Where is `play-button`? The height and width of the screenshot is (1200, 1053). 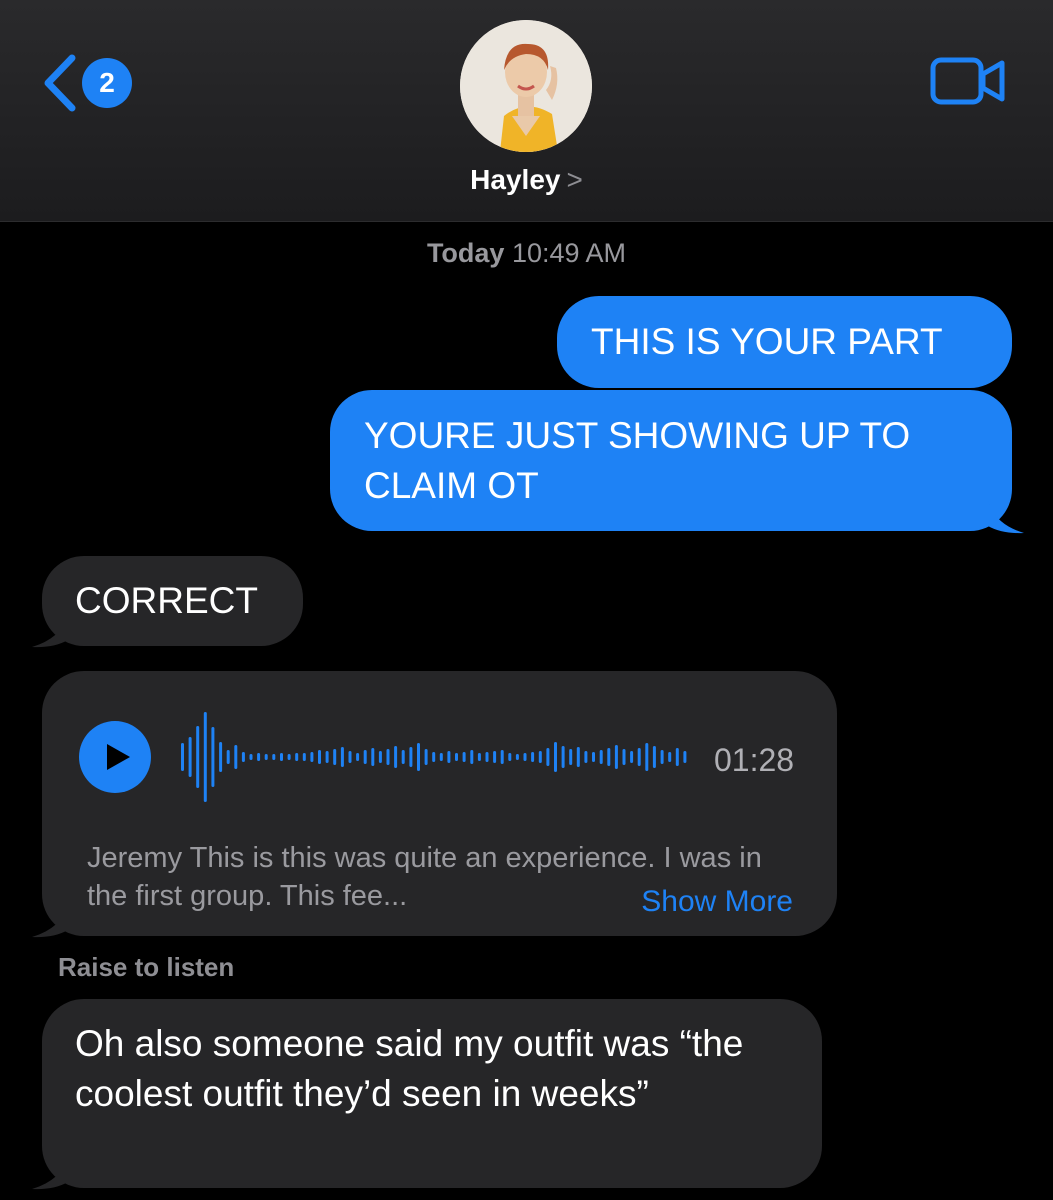 play-button is located at coordinates (115, 757).